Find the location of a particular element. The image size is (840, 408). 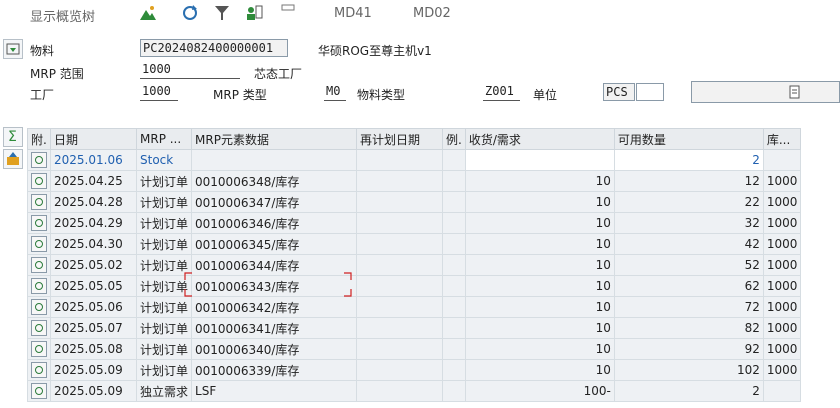

table-row: 2025.05.09 独立需求 LSF 100- 2 is located at coordinates (414, 391).